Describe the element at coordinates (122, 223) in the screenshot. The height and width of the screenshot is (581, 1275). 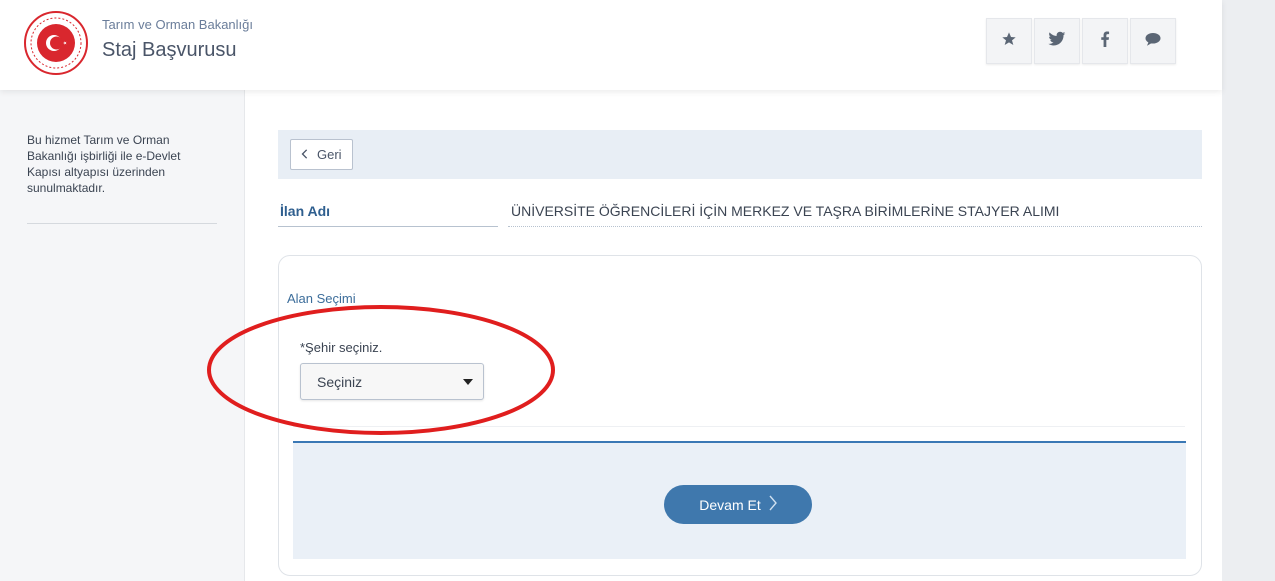
I see `sidebar-divider` at that location.